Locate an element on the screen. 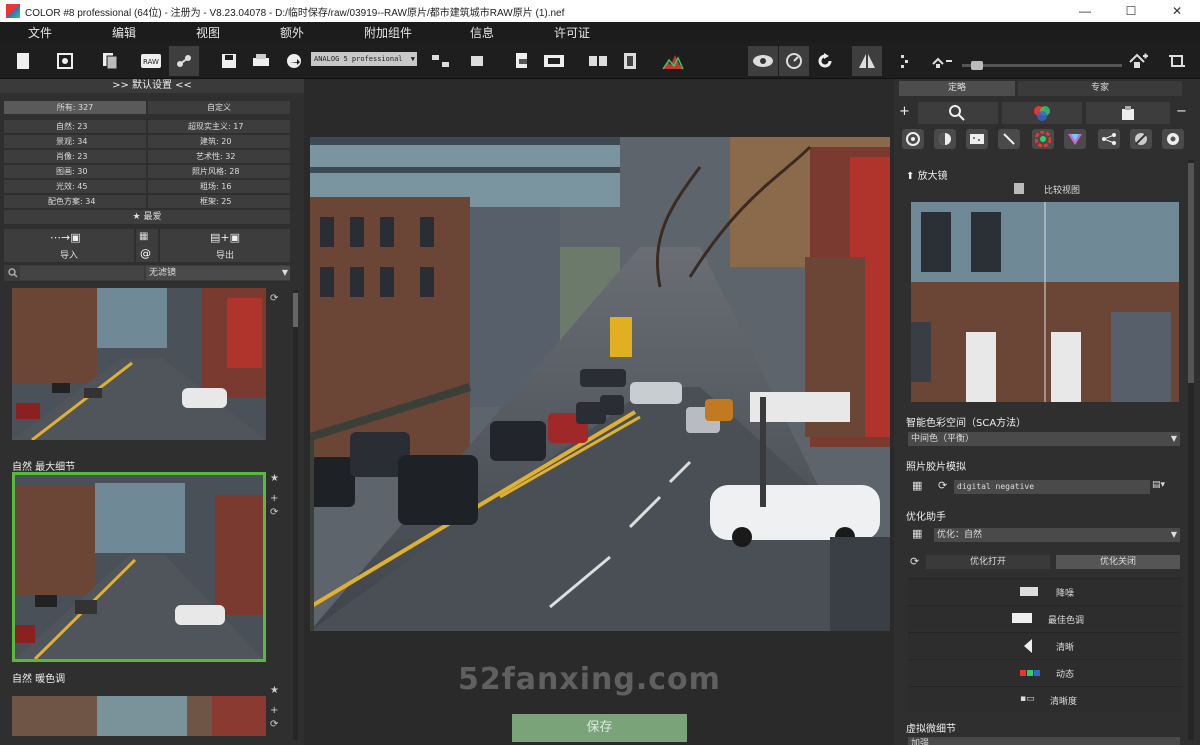  add-tool-icon: + is located at coordinates (904, 111).